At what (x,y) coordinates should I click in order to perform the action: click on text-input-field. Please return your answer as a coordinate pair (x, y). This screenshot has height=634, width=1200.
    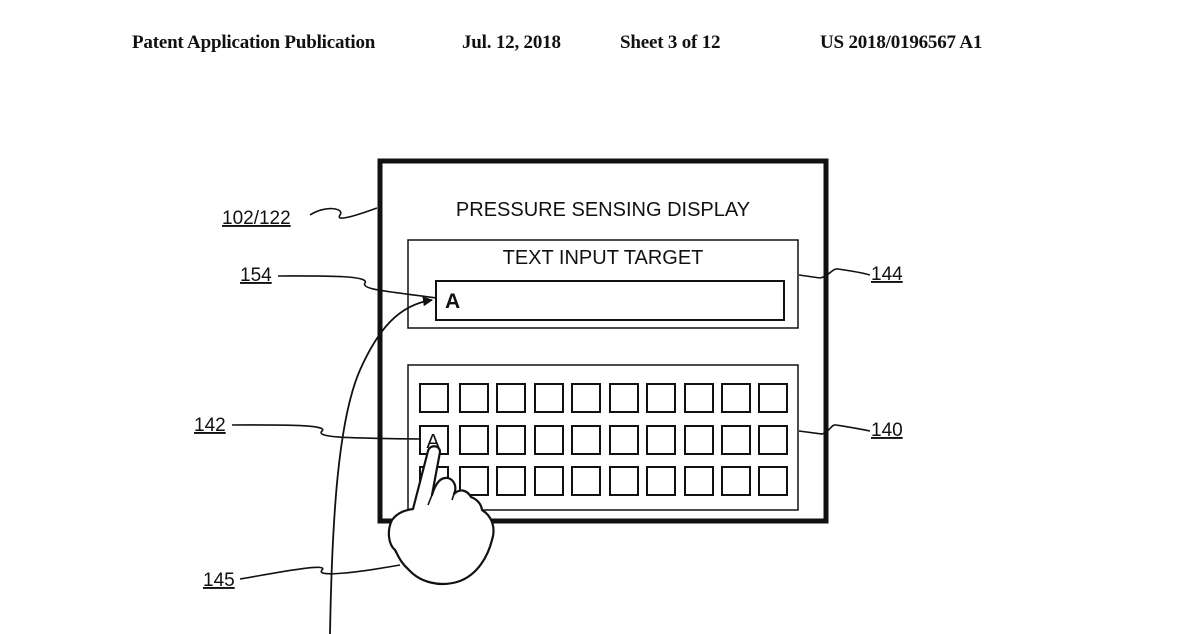
    Looking at the image, I should click on (610, 300).